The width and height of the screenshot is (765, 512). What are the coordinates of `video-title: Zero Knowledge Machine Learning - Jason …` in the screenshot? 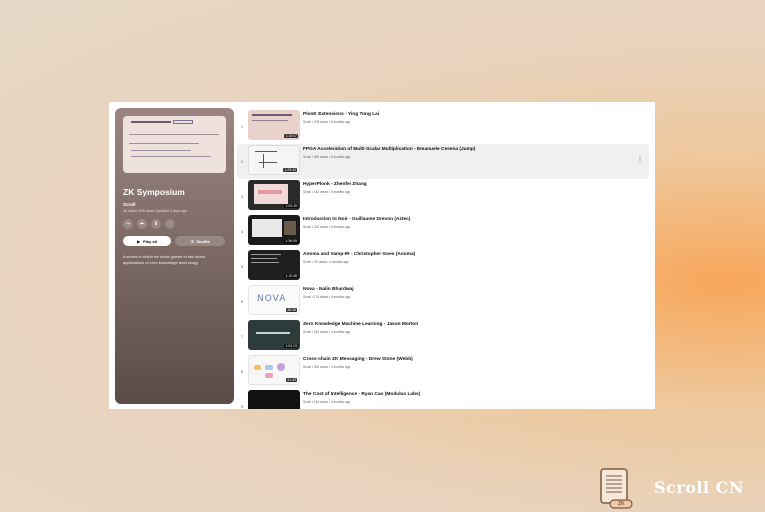 It's located at (360, 324).